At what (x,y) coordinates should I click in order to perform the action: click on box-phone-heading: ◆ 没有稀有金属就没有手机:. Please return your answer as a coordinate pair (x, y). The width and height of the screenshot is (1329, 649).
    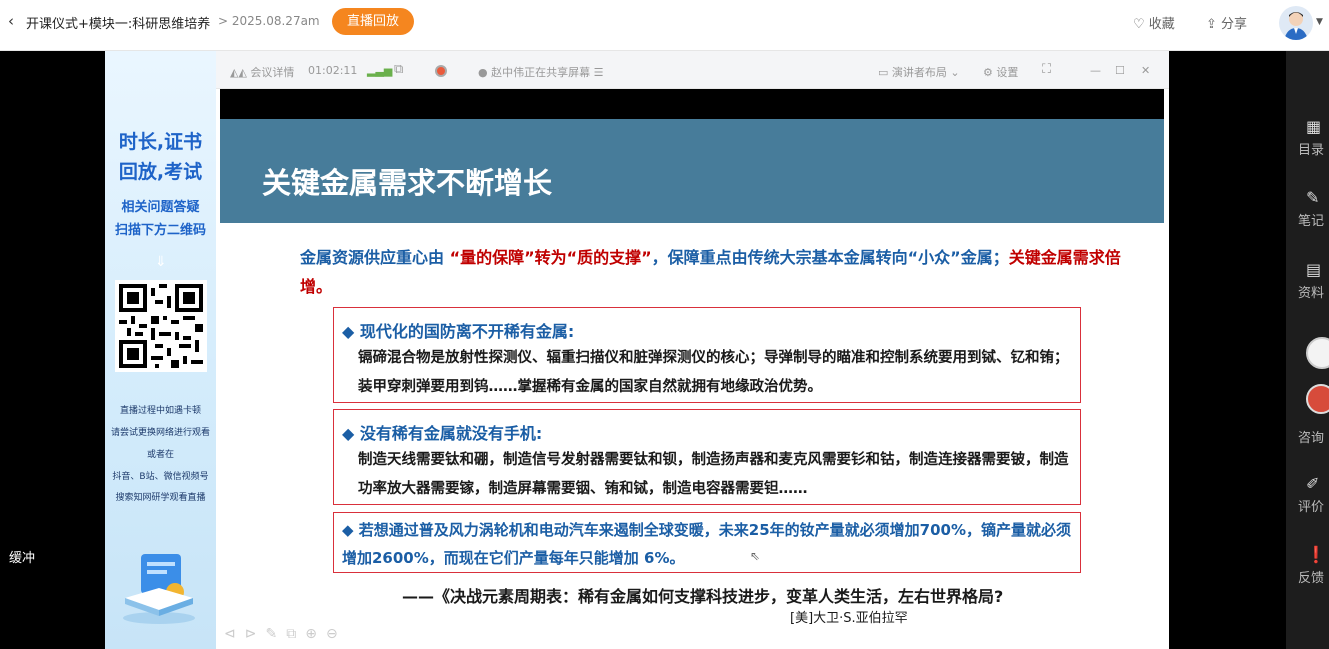
    Looking at the image, I should click on (442, 433).